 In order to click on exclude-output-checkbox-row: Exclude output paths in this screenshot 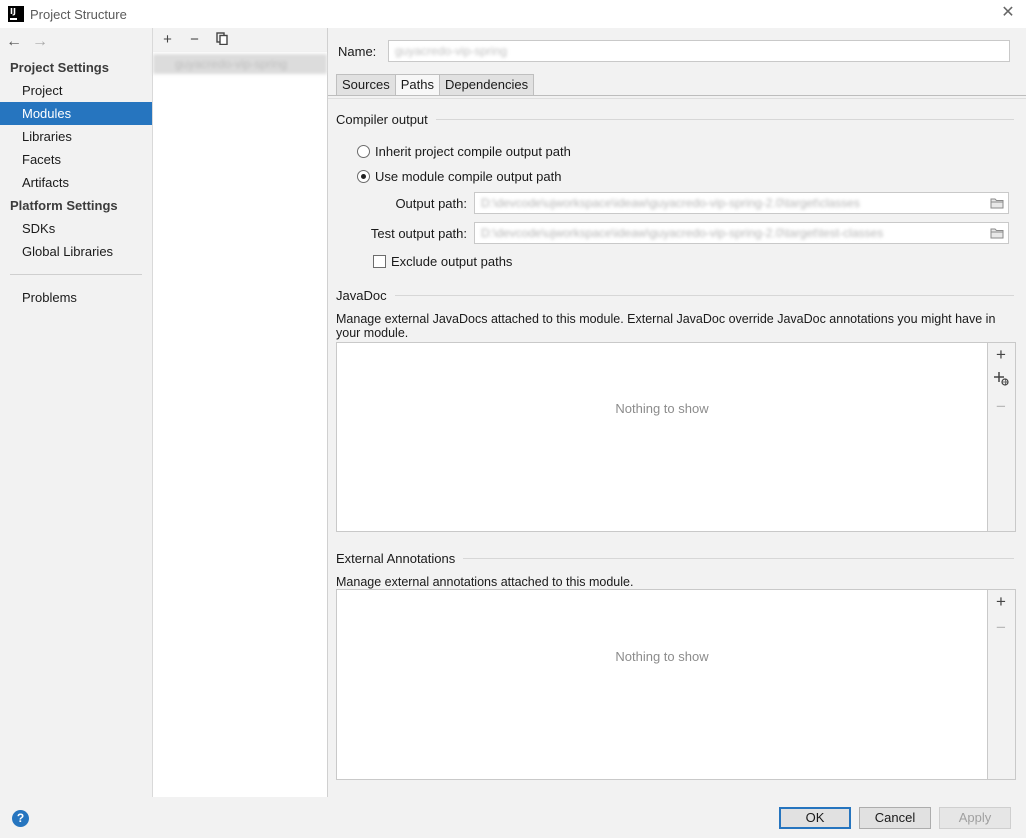, I will do `click(442, 261)`.